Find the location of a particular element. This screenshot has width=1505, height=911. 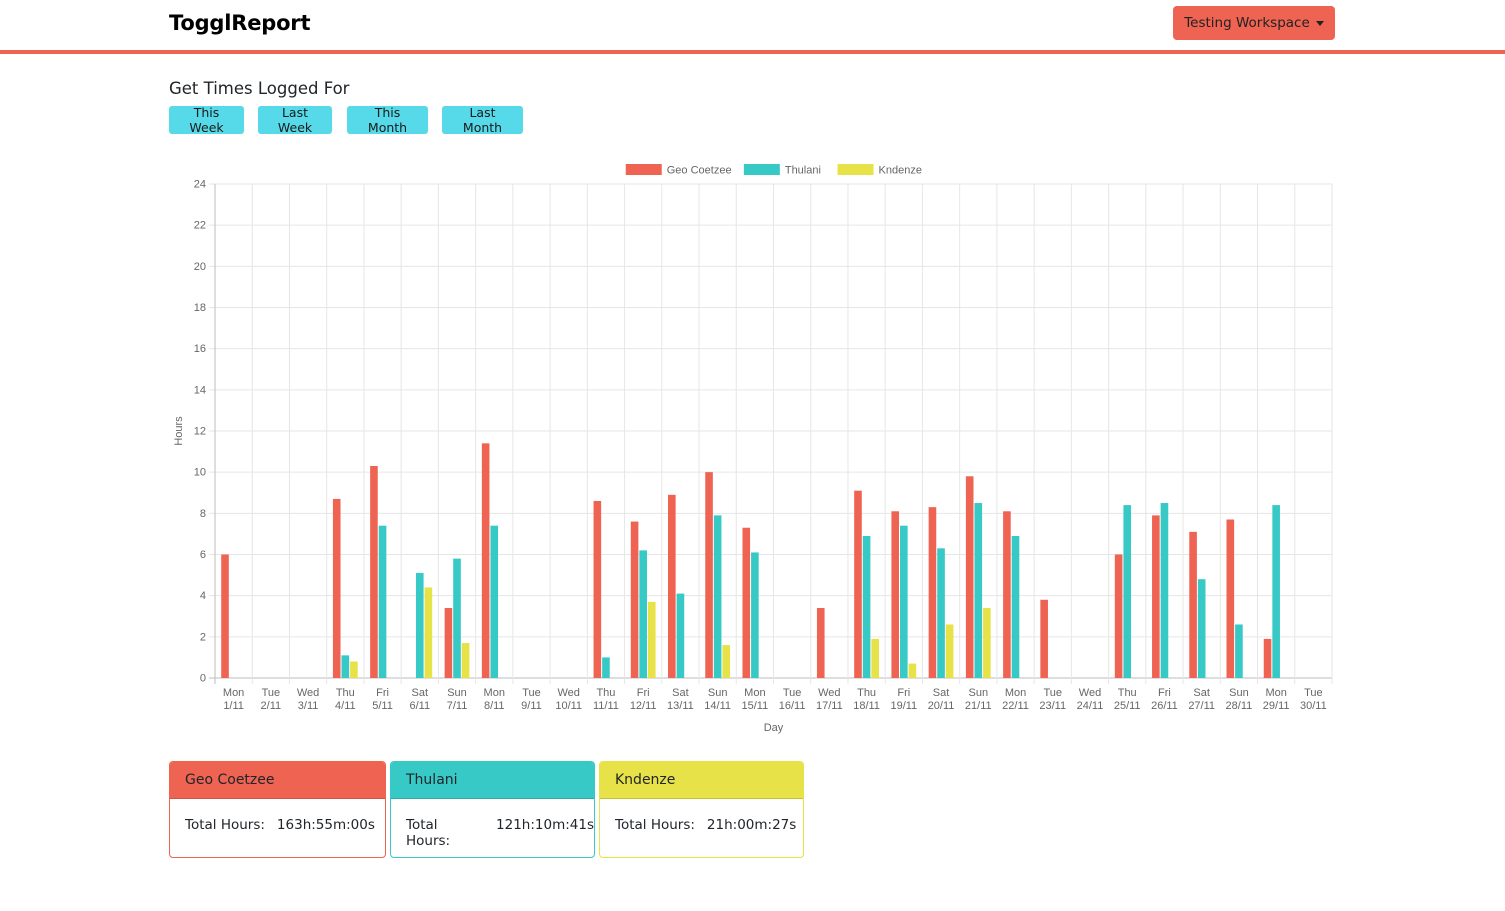

x-tick-date: 21/11 is located at coordinates (978, 706).